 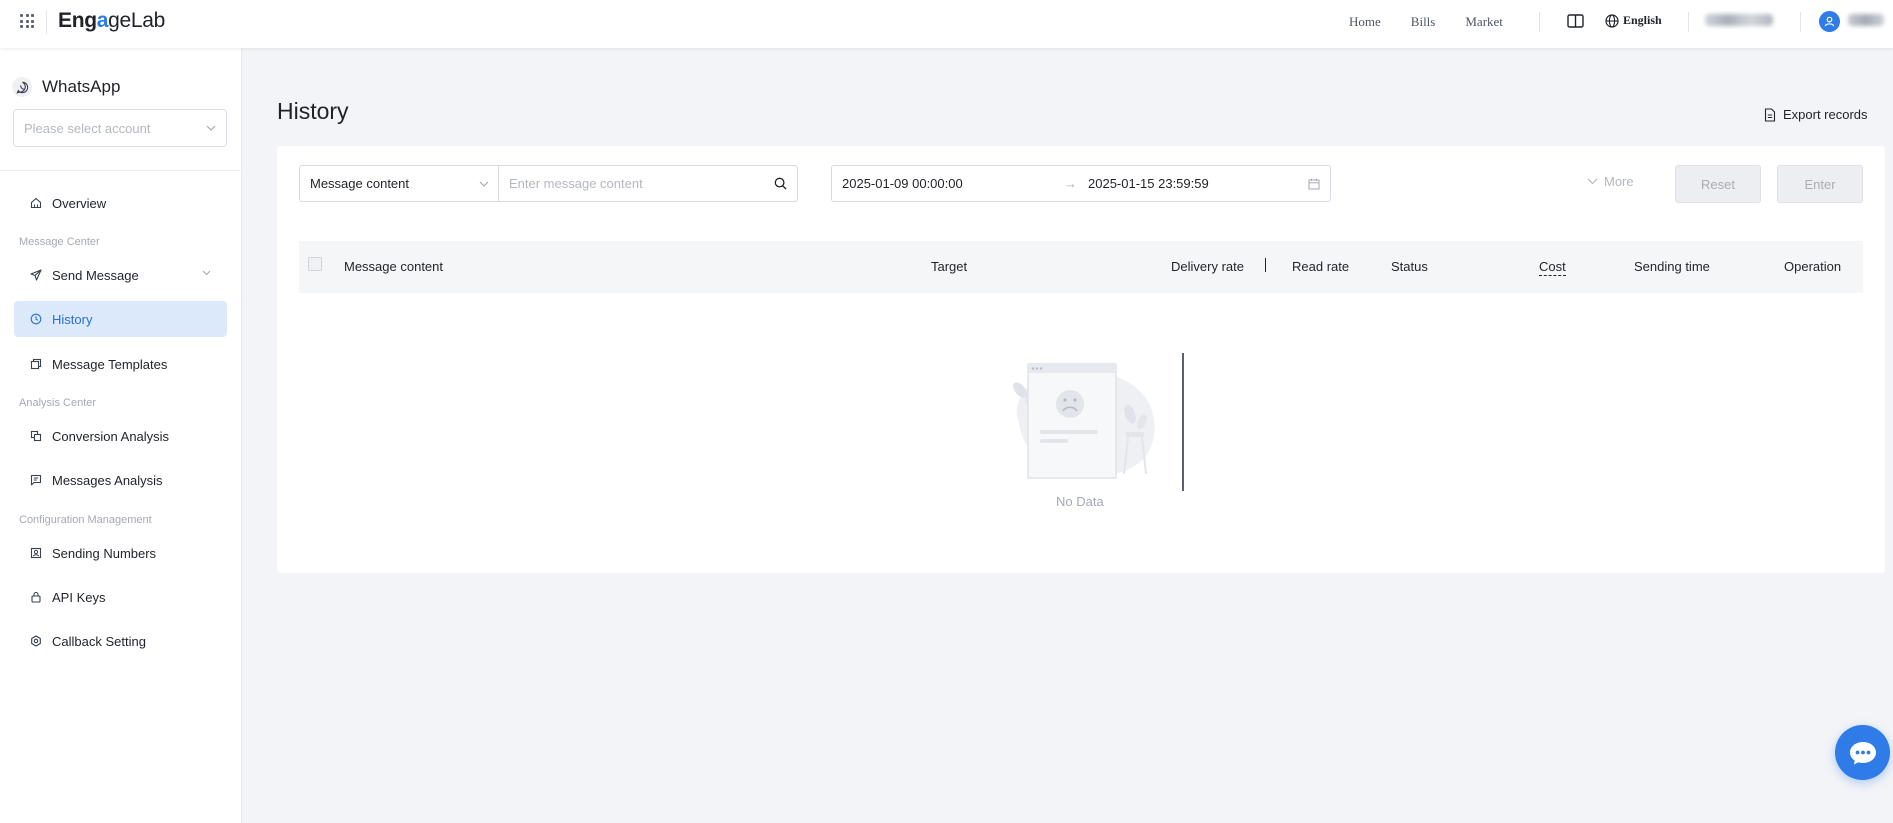 I want to click on product-header: WhatsApp, so click(x=66, y=87).